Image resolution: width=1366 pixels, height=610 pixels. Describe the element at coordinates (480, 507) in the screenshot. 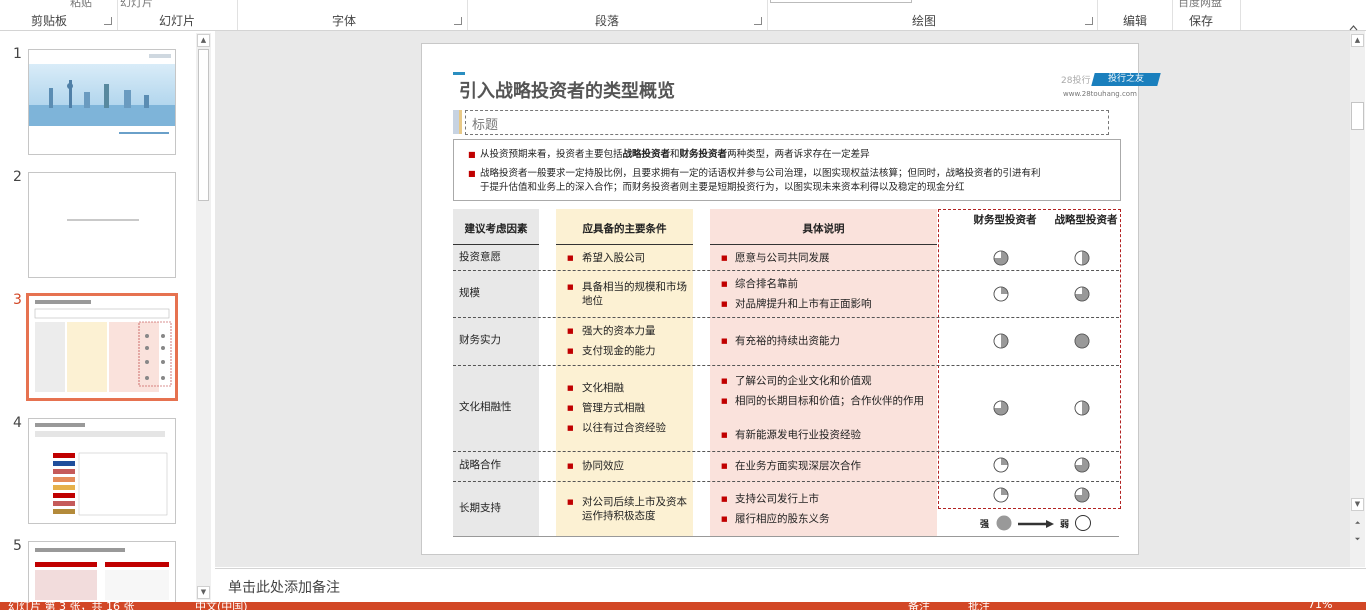

I see `table-row-factor: 长期支持` at that location.